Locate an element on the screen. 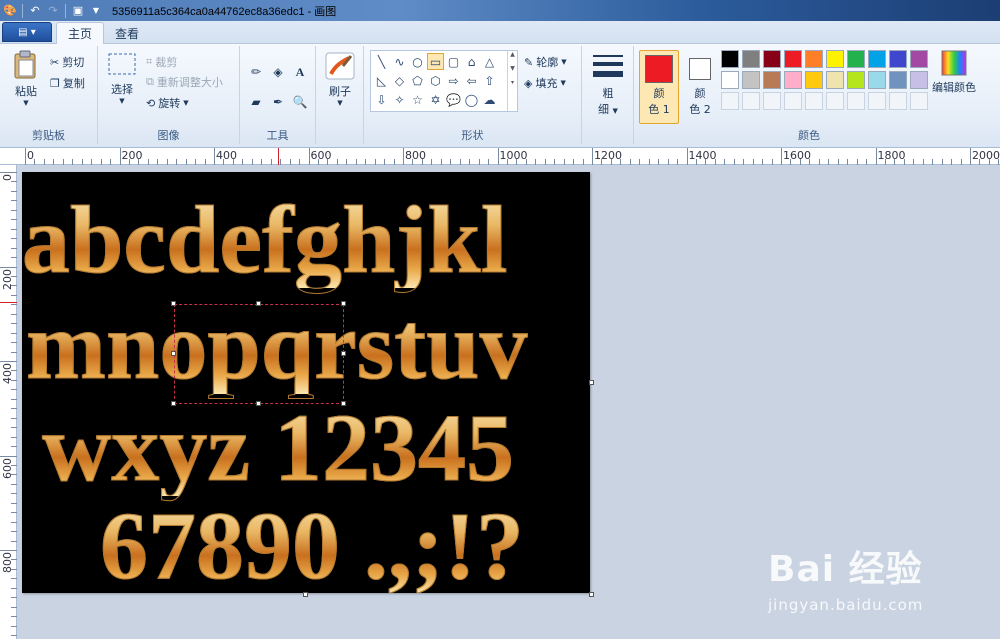  rounded-callout-shape-icon: 💬 is located at coordinates (453, 99).